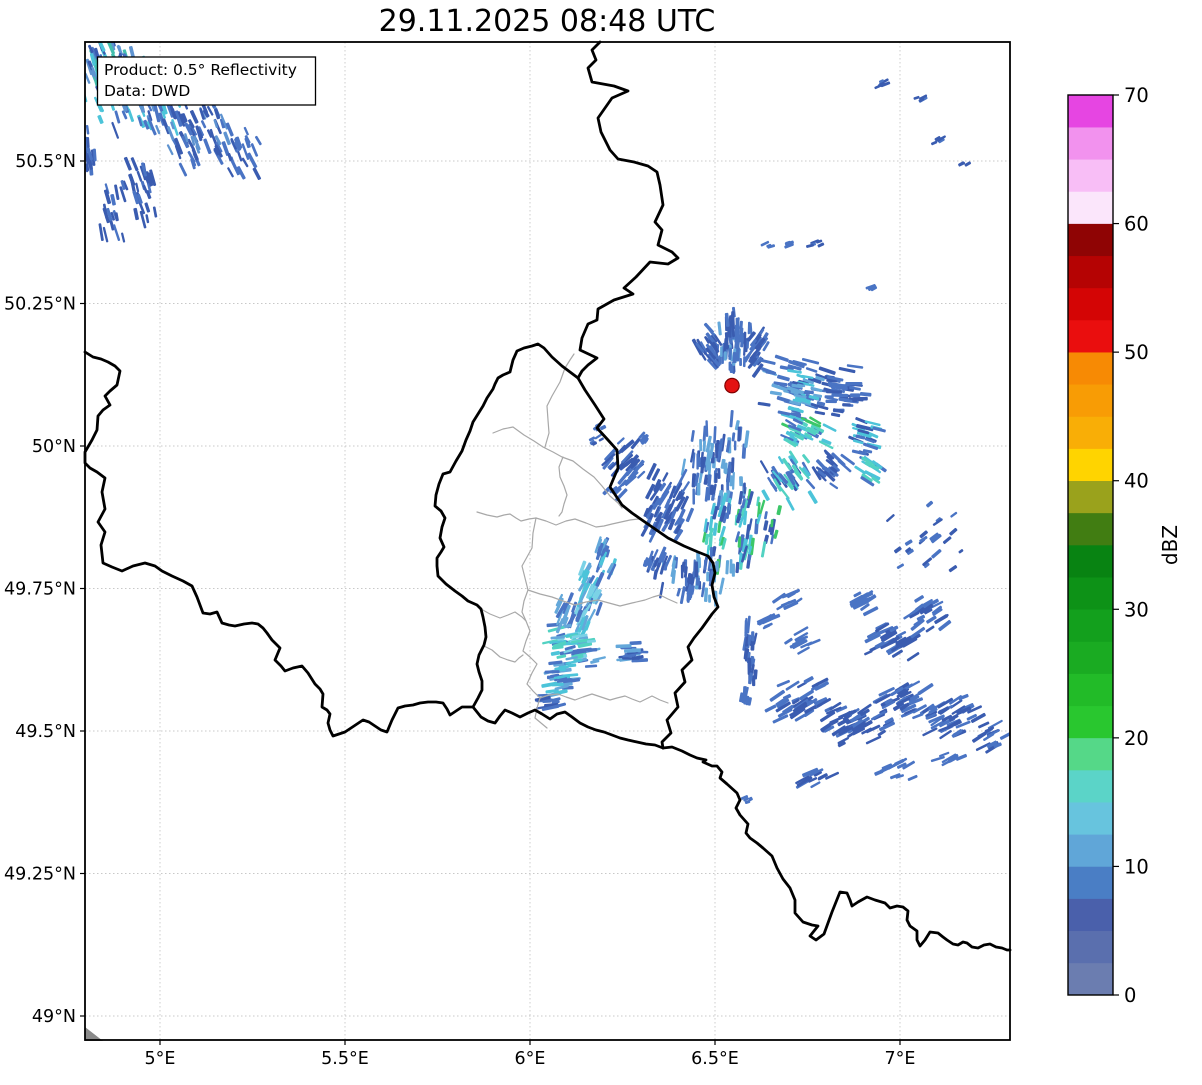 The image size is (1202, 1085). Describe the element at coordinates (345, 1059) in the screenshot. I see `x-tick-label: 5.5°E` at that location.